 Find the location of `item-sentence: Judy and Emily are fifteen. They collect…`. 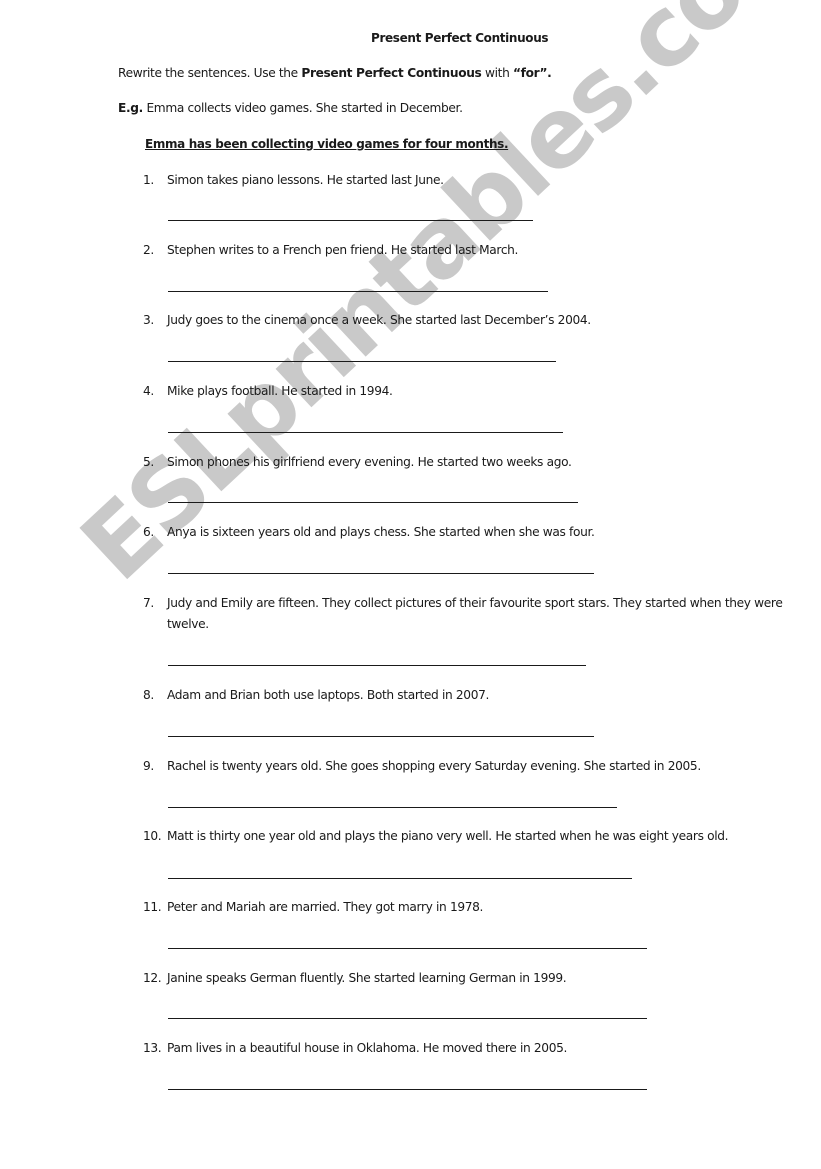

item-sentence: Judy and Emily are fifteen. They collect… is located at coordinates (475, 613).